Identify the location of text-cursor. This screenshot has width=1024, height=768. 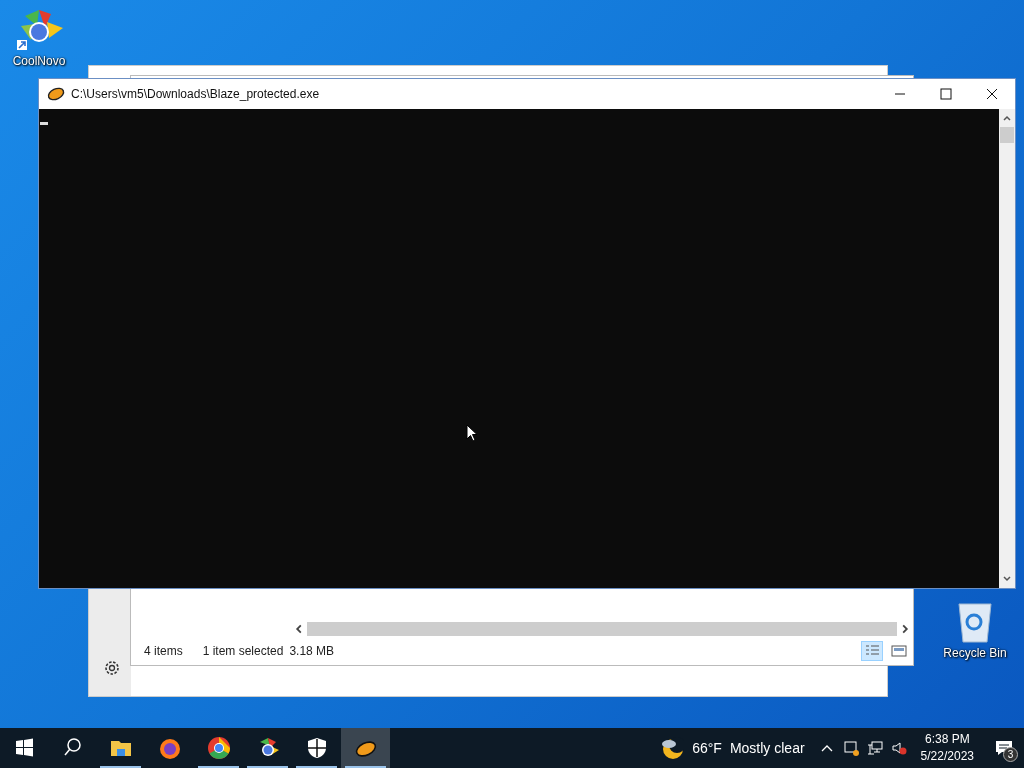
(44, 123).